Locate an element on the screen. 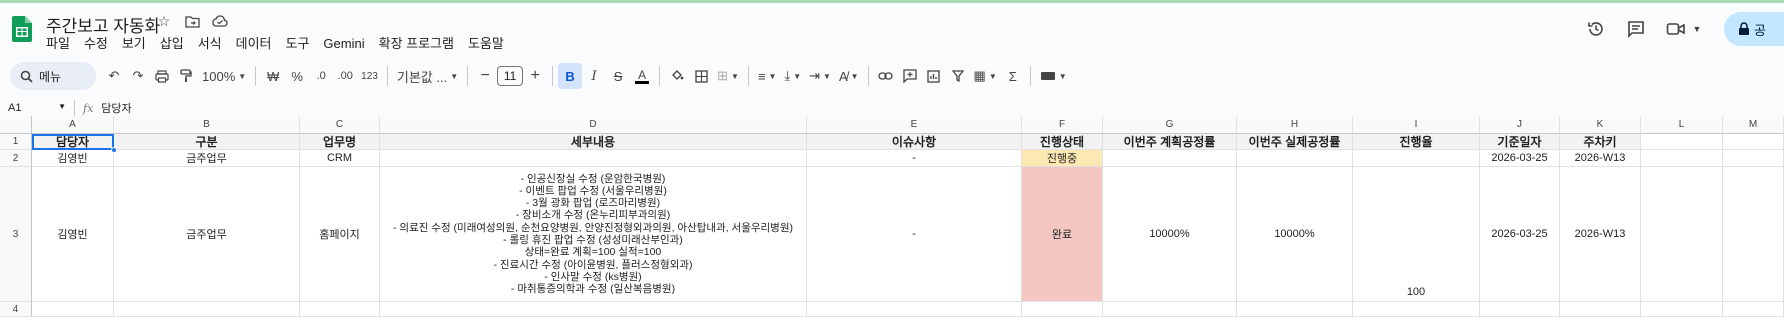 The image size is (1784, 320). select-all-corner is located at coordinates (16, 125).